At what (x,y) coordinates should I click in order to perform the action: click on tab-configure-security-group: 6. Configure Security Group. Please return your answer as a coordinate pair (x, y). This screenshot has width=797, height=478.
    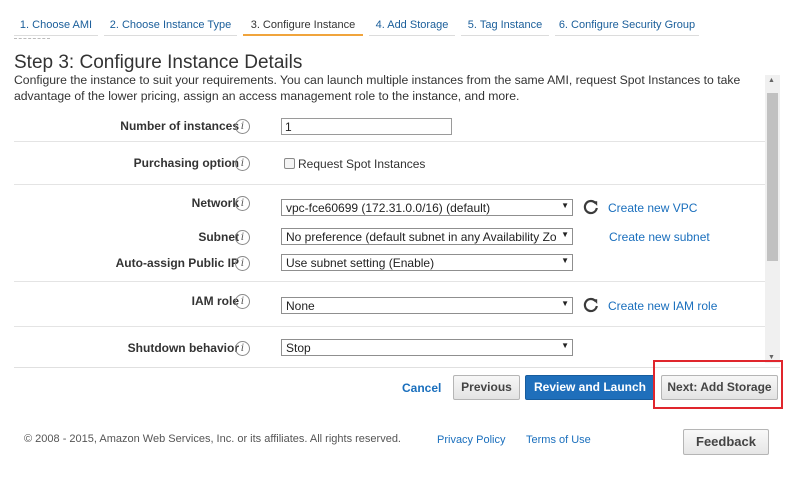
    Looking at the image, I should click on (627, 18).